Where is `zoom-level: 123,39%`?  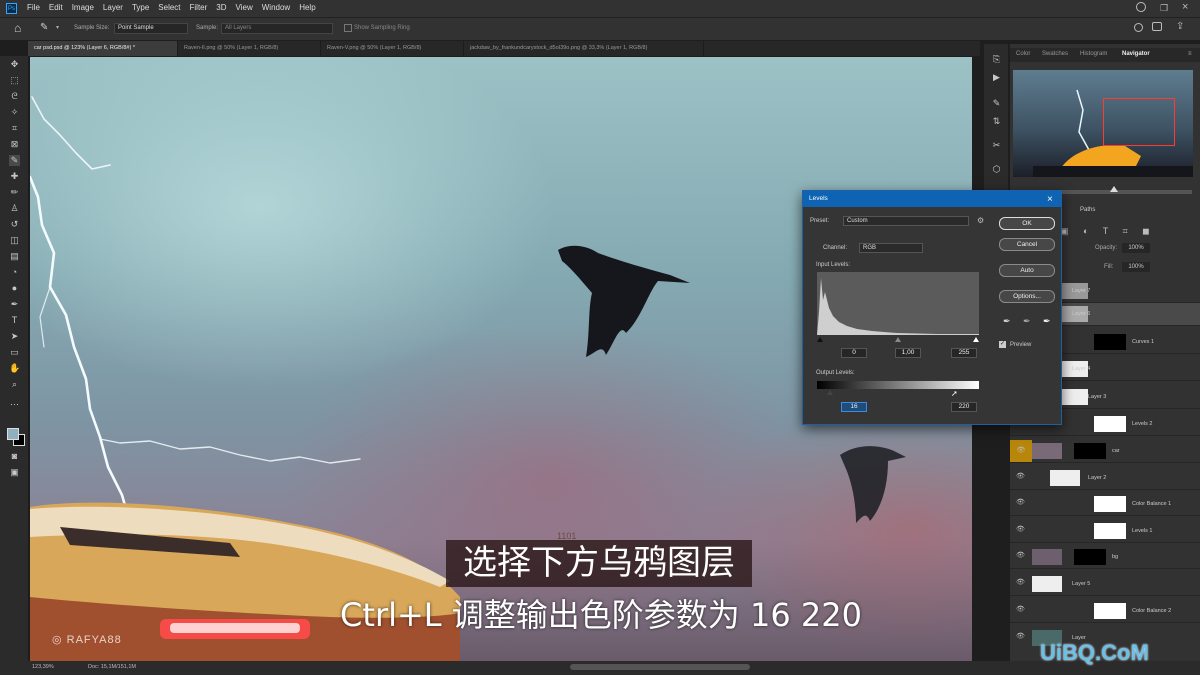
zoom-level: 123,39% is located at coordinates (43, 667).